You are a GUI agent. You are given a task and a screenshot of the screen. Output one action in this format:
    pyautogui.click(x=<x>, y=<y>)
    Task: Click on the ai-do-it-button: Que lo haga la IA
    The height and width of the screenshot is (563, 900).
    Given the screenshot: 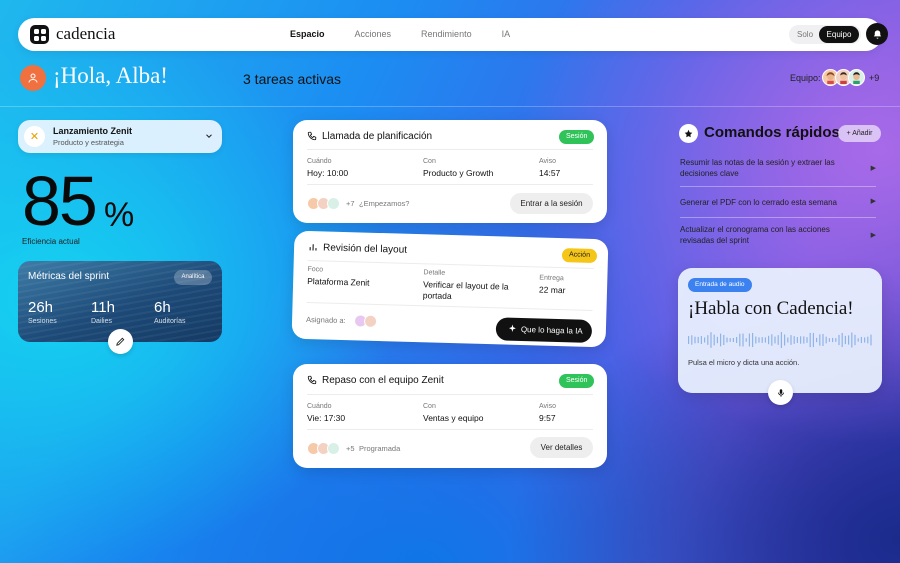 What is the action you would take?
    pyautogui.click(x=544, y=330)
    